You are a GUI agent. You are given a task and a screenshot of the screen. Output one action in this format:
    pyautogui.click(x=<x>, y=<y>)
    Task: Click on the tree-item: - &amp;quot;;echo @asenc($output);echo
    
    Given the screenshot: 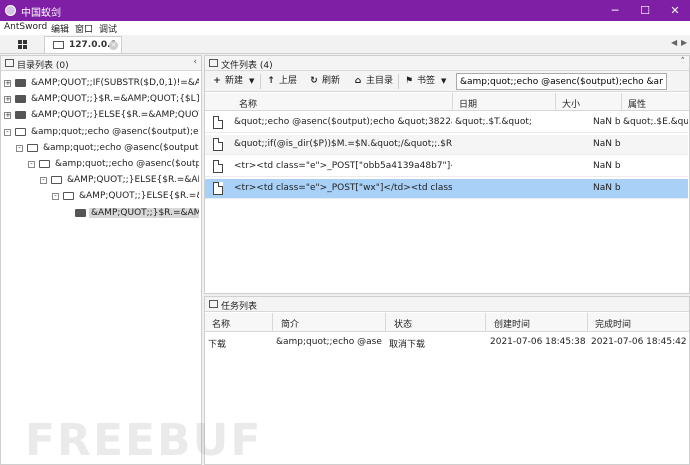 What is the action you would take?
    pyautogui.click(x=107, y=148)
    